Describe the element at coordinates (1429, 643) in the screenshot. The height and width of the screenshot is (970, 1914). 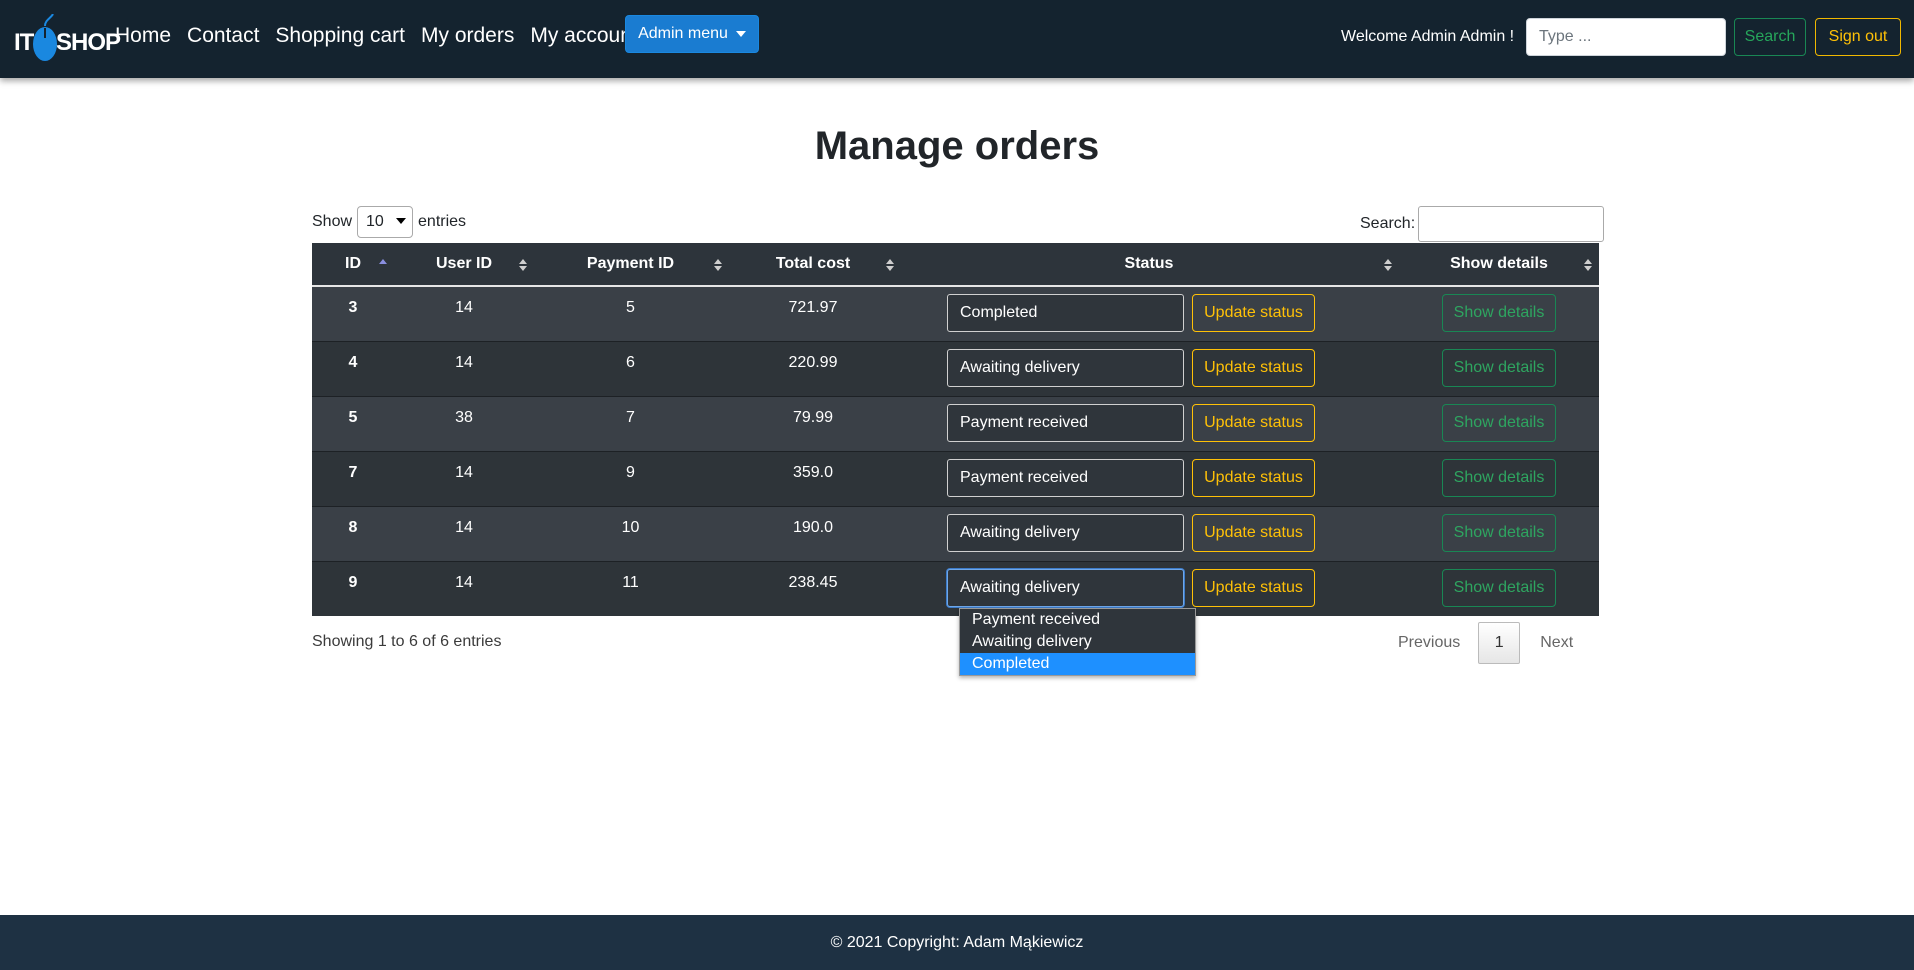
I see `pagination-previous: Previous` at that location.